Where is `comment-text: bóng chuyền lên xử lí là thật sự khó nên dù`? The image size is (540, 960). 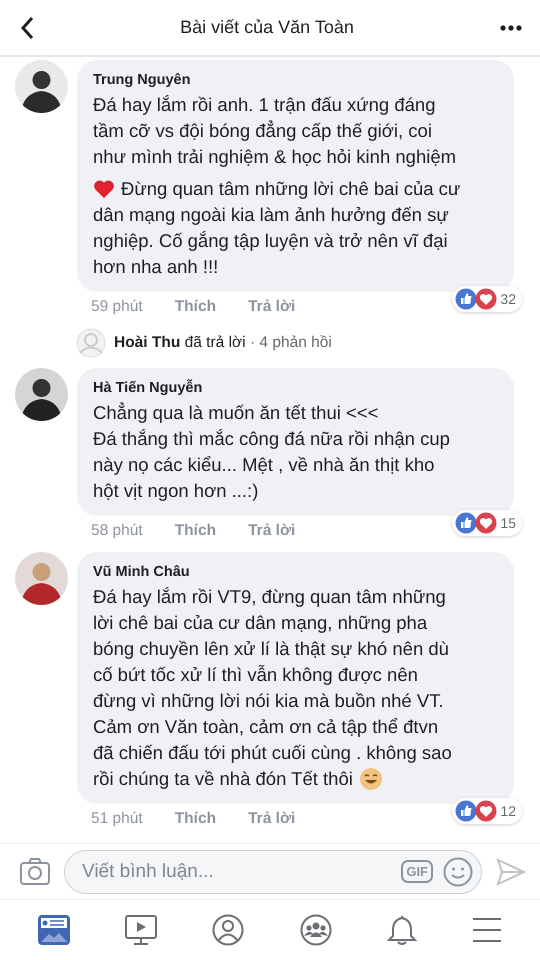
comment-text: bóng chuyền lên xử lí là thật sự khó nên dù is located at coordinates (271, 649).